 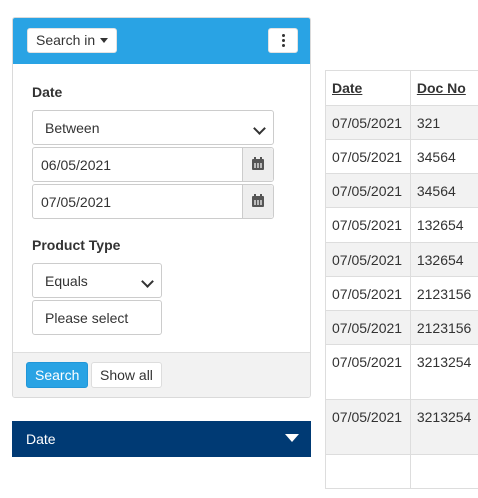 I want to click on date-label: Date, so click(x=47, y=92).